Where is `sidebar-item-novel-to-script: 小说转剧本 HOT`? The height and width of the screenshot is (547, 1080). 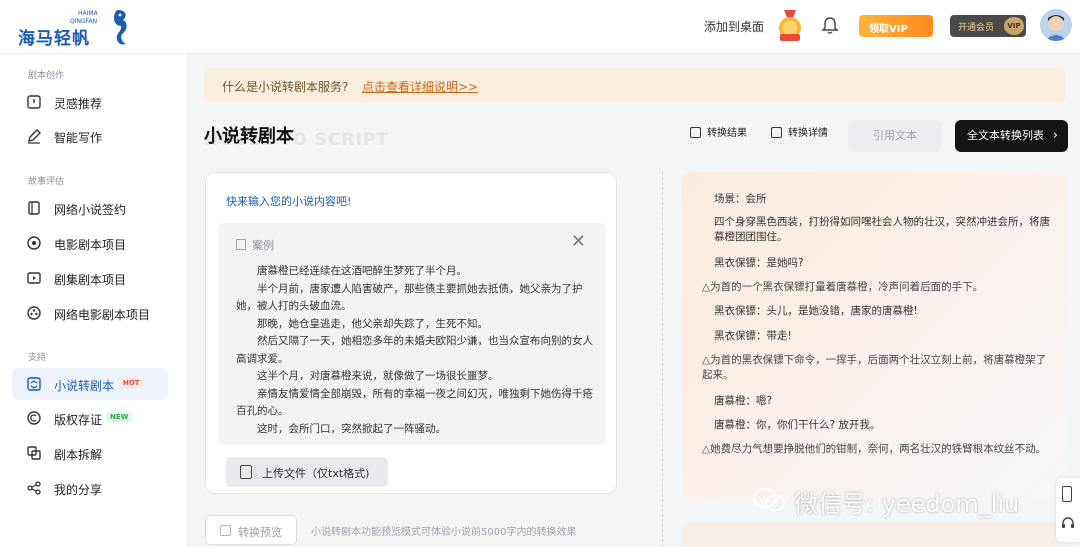 sidebar-item-novel-to-script: 小说转剧本 HOT is located at coordinates (90, 384).